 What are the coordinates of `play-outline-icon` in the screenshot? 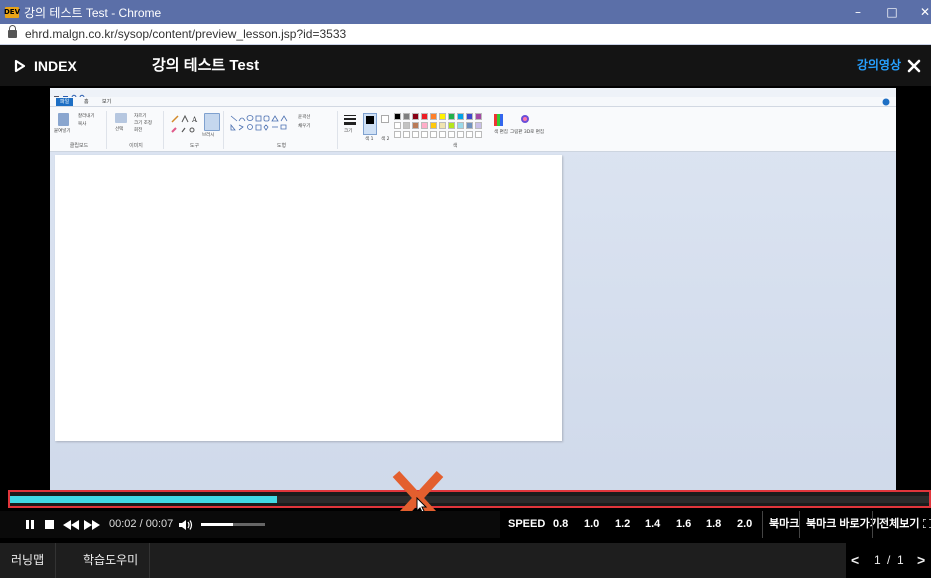 It's located at (20, 65).